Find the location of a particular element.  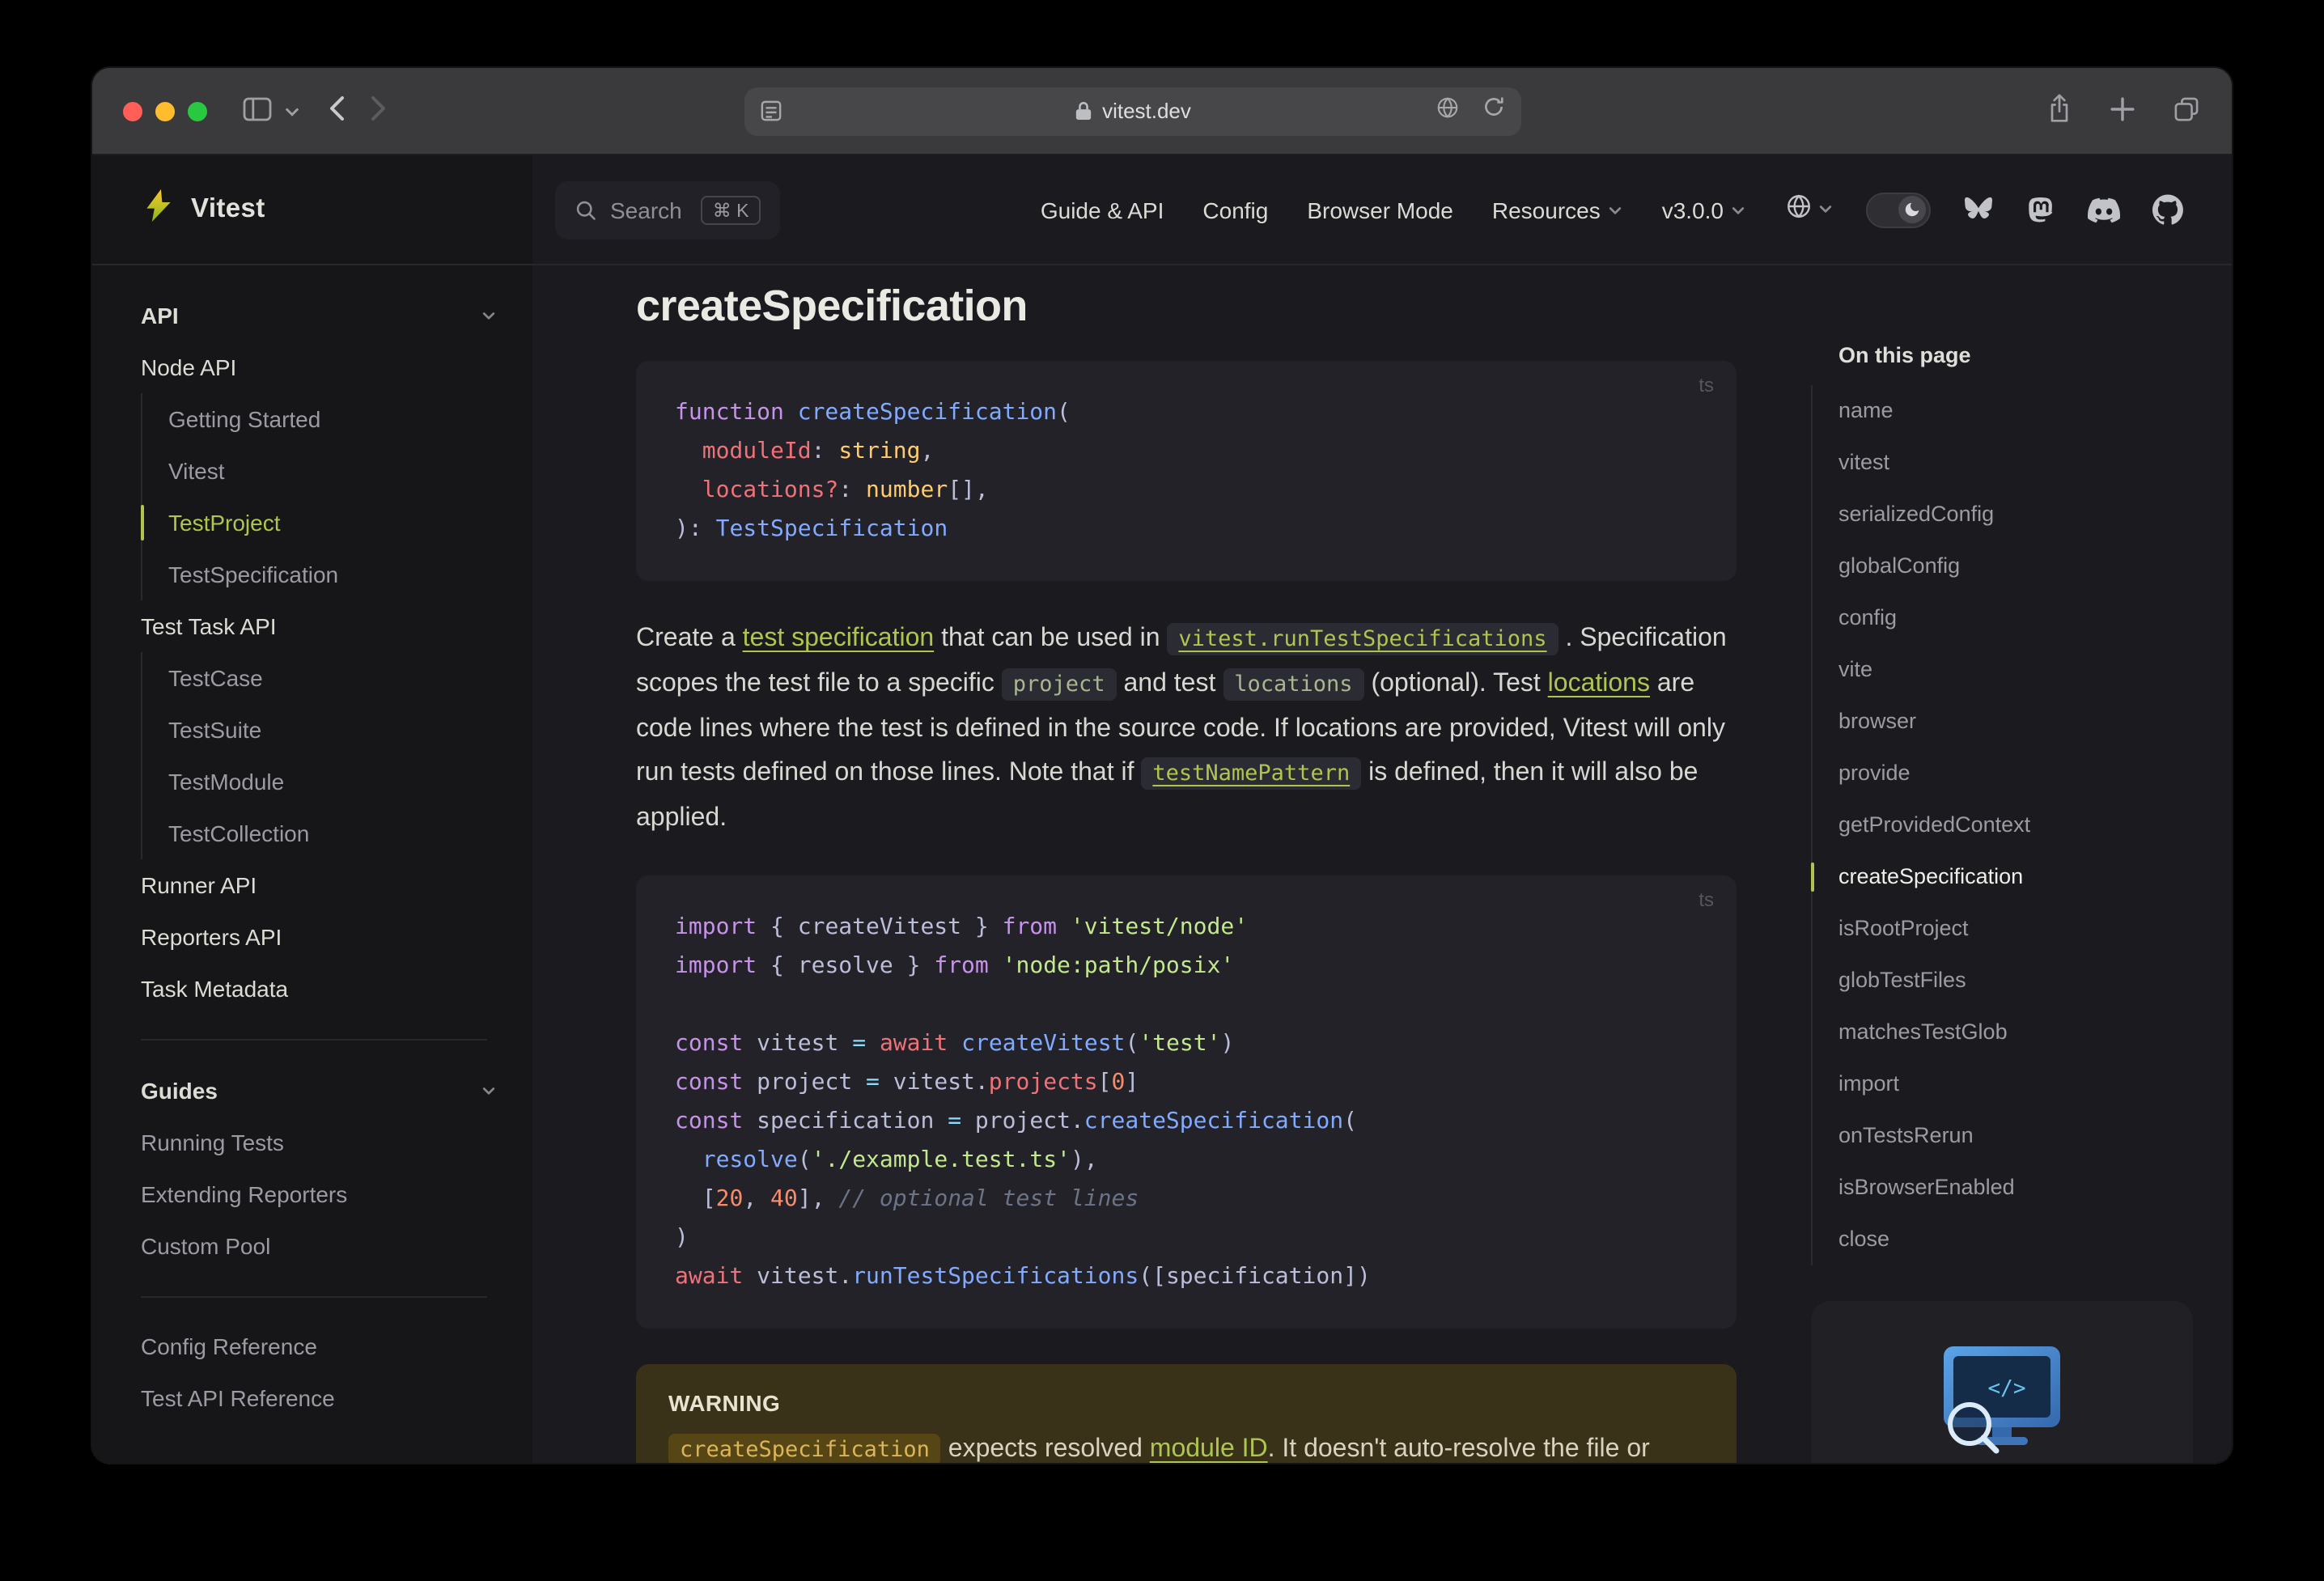

inline-link: vitest.runTestSpecifications is located at coordinates (1363, 639).